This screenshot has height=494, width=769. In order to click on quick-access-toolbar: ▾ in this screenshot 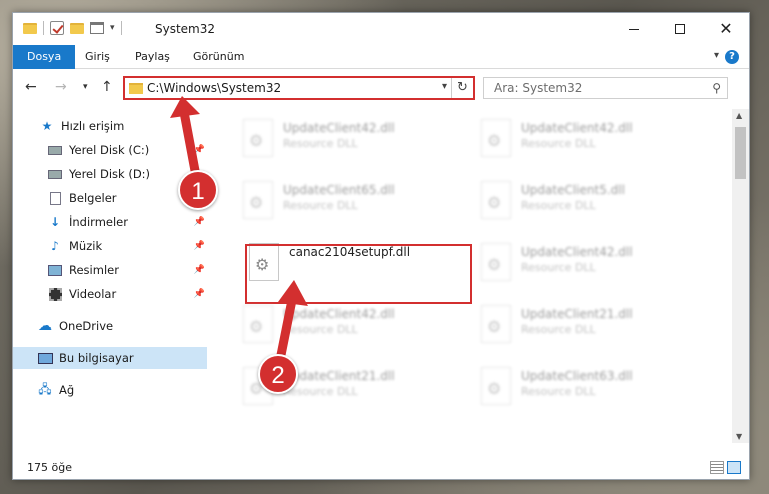, I will do `click(72, 28)`.